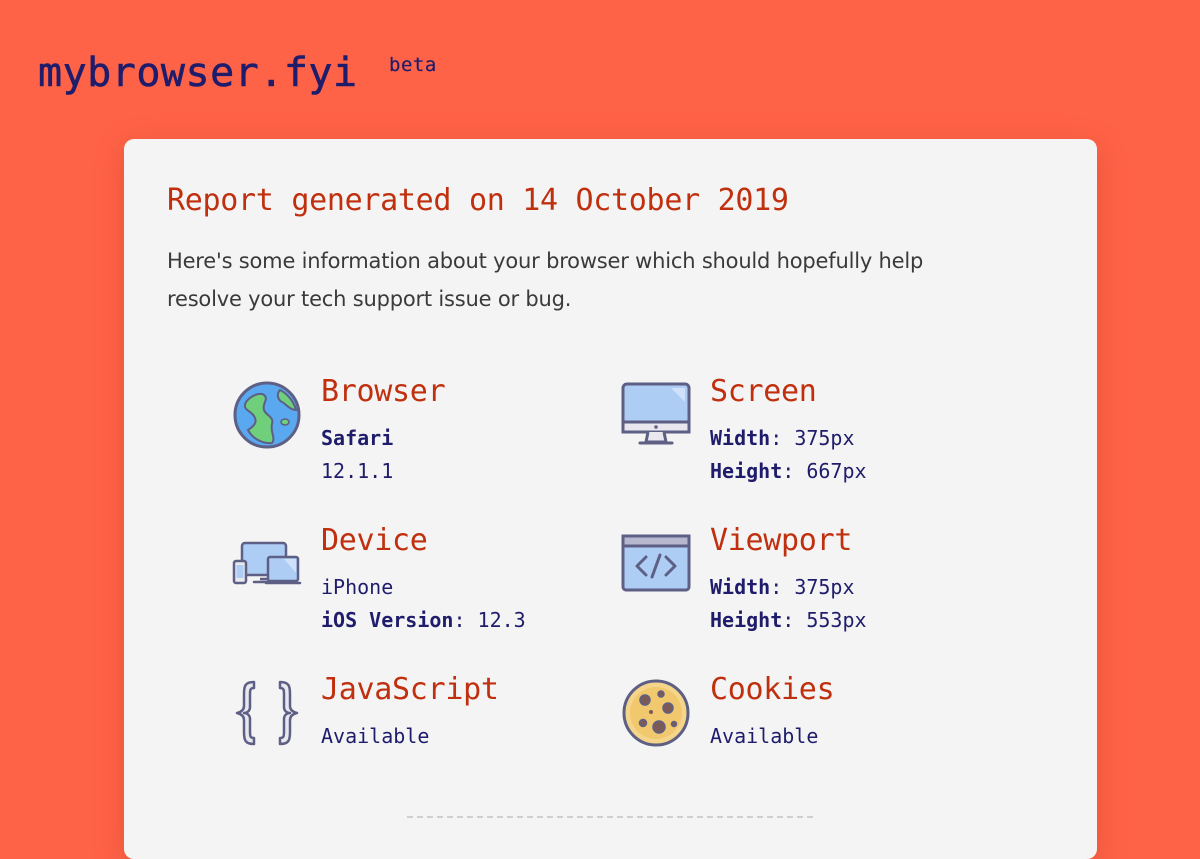  I want to click on site-logo-text: mybrowser.fyi, so click(198, 73).